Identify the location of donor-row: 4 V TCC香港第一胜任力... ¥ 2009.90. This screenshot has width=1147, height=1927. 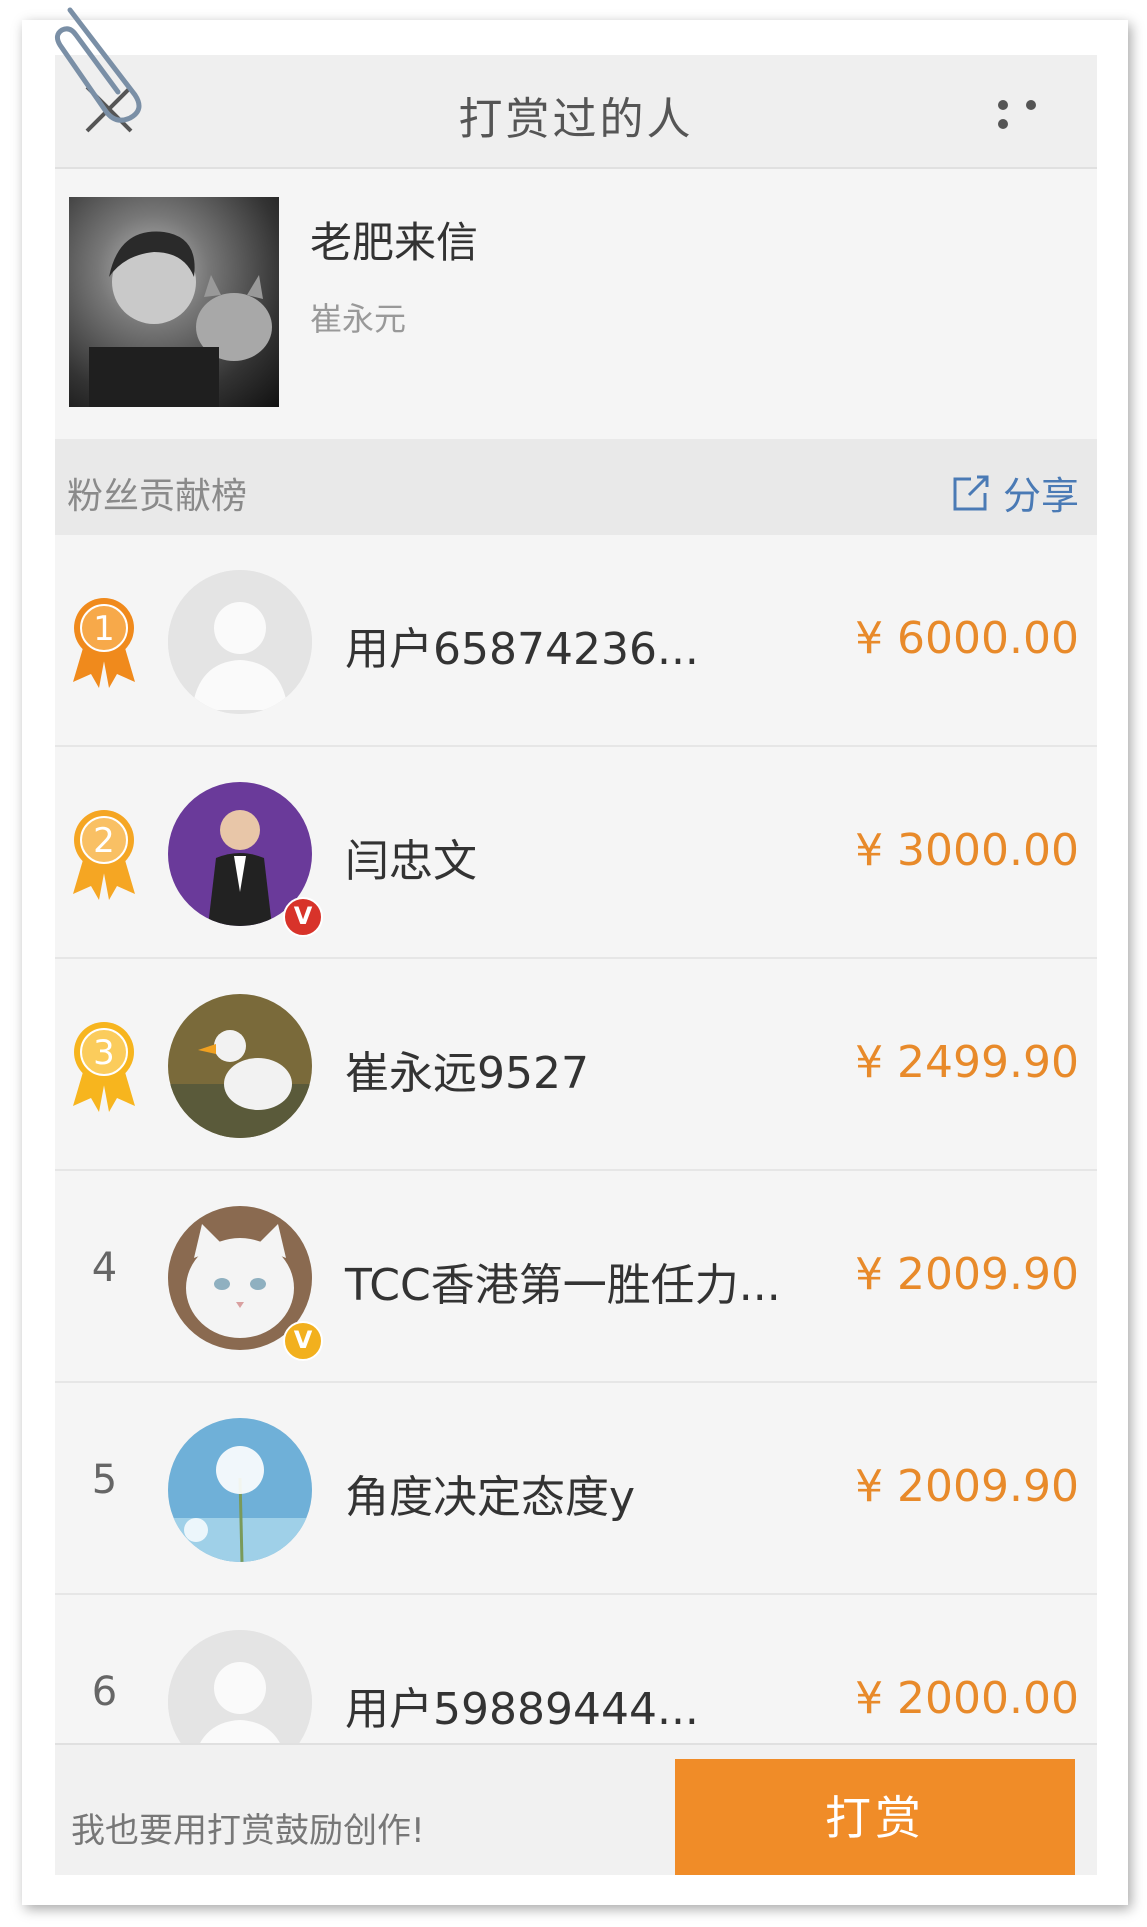
(576, 1277).